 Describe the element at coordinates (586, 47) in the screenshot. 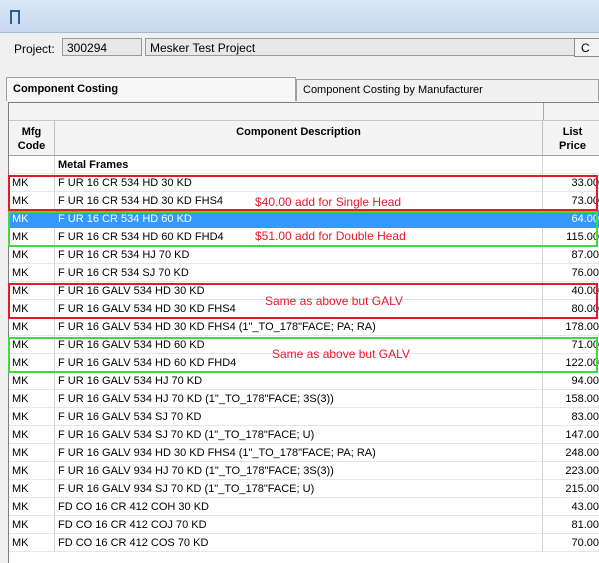

I see `project-lookup-button: C` at that location.